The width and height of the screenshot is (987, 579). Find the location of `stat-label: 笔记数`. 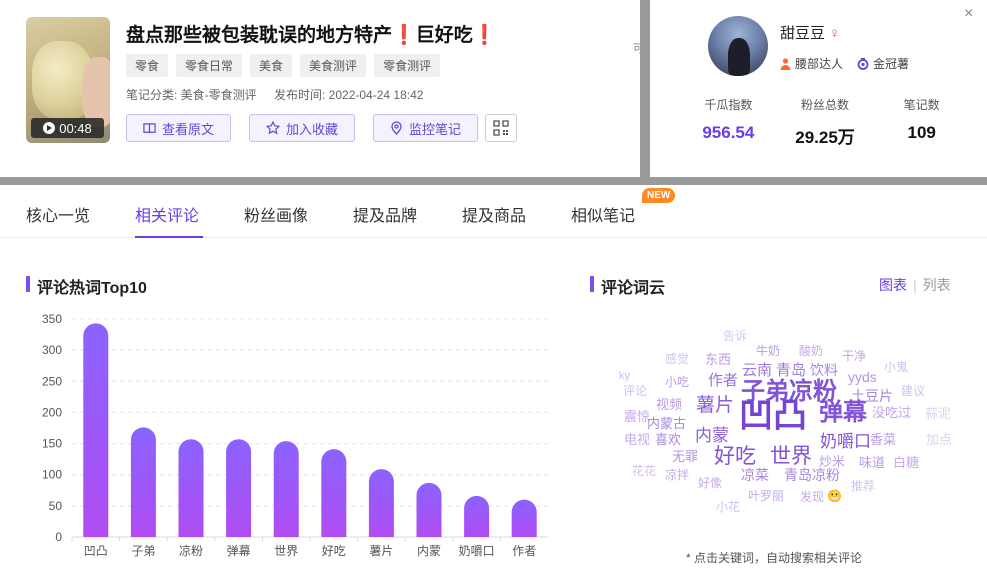

stat-label: 笔记数 is located at coordinates (921, 105).